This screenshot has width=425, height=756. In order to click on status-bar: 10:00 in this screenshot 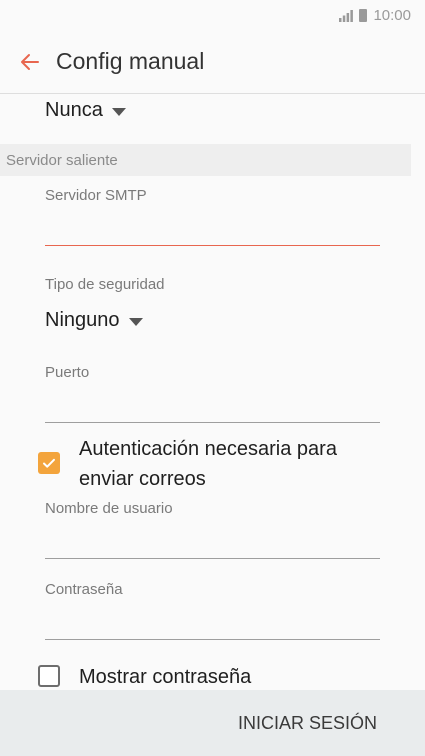, I will do `click(212, 15)`.